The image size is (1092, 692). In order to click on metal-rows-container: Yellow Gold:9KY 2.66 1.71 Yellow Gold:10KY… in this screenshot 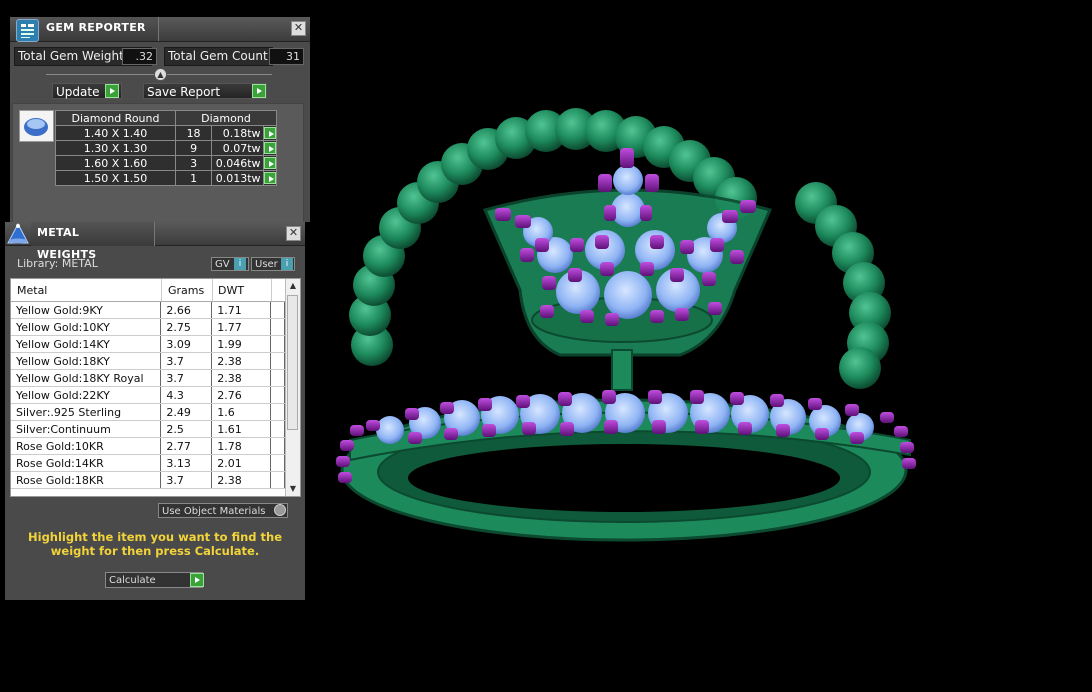, I will do `click(148, 395)`.